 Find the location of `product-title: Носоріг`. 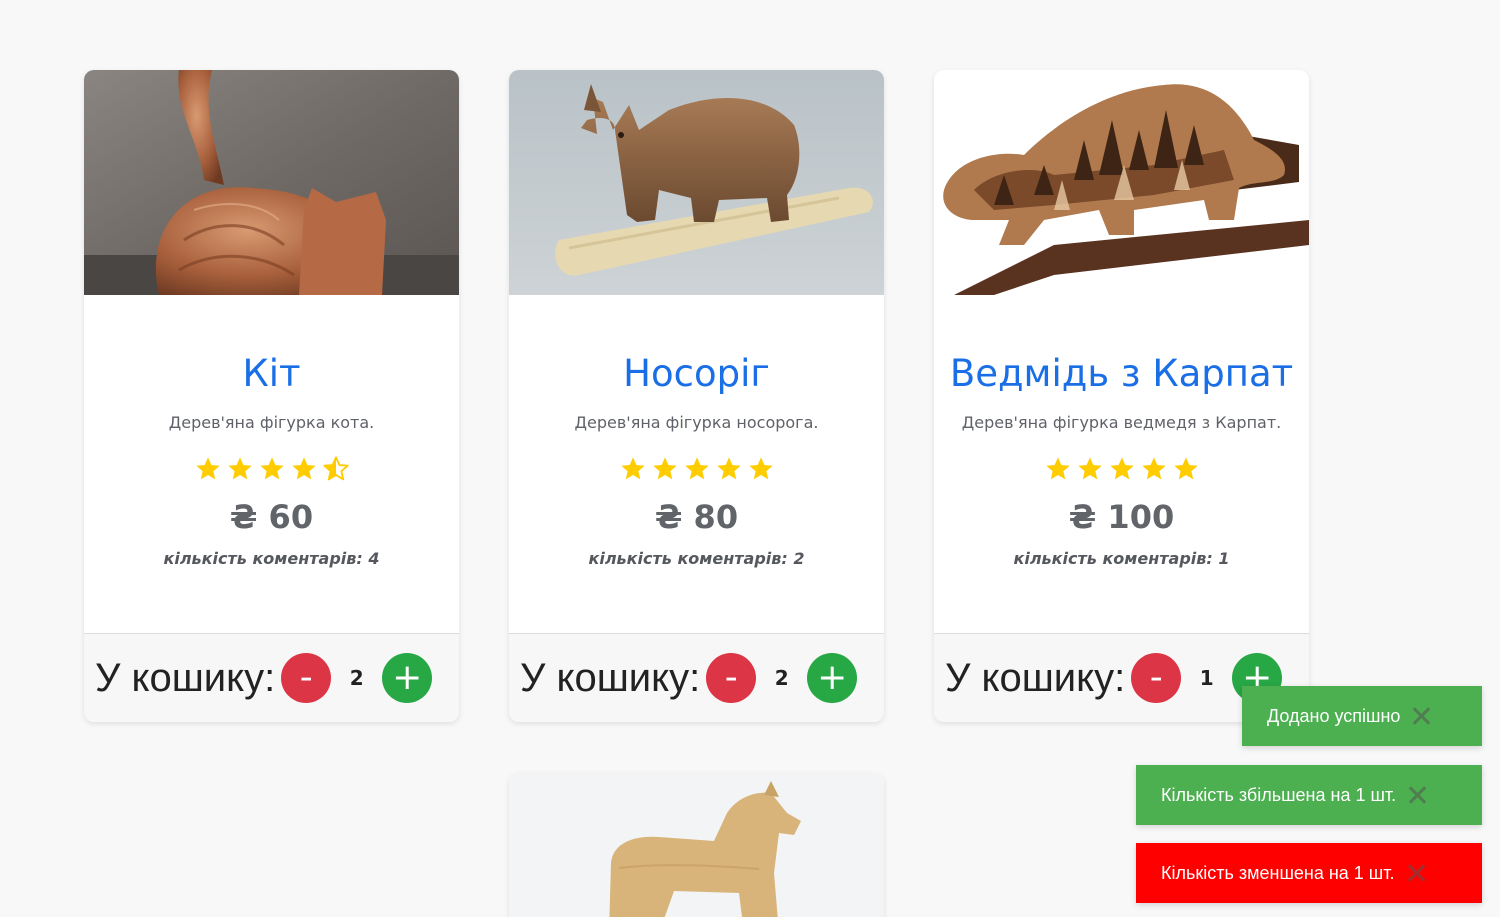

product-title: Носоріг is located at coordinates (696, 373).